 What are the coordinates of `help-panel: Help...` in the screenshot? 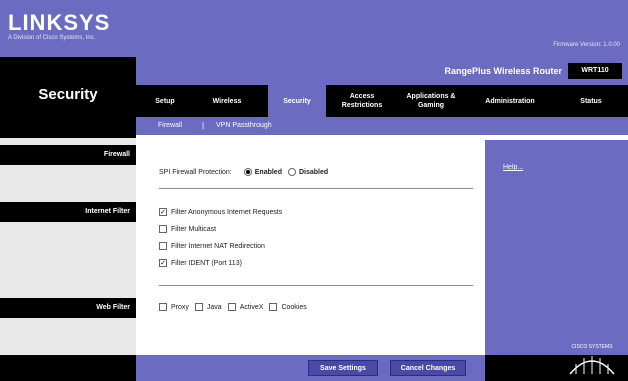 It's located at (556, 247).